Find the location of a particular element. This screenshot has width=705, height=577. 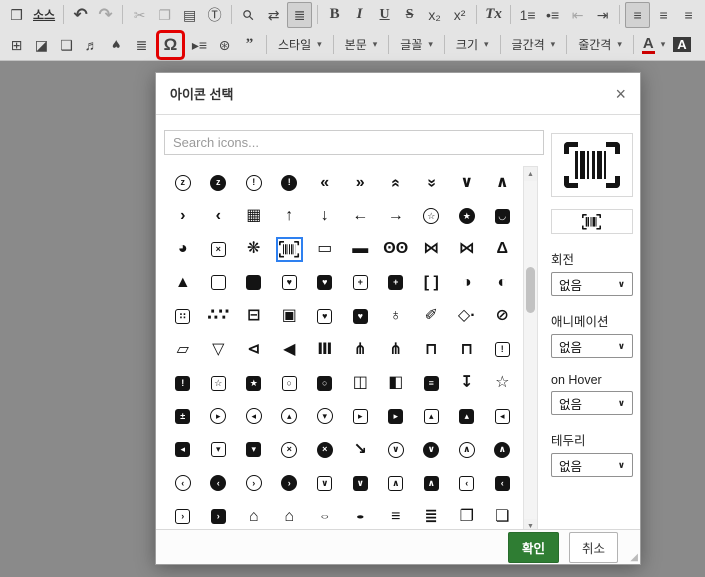

icon-square-caret-up: ▴ is located at coordinates (432, 416).